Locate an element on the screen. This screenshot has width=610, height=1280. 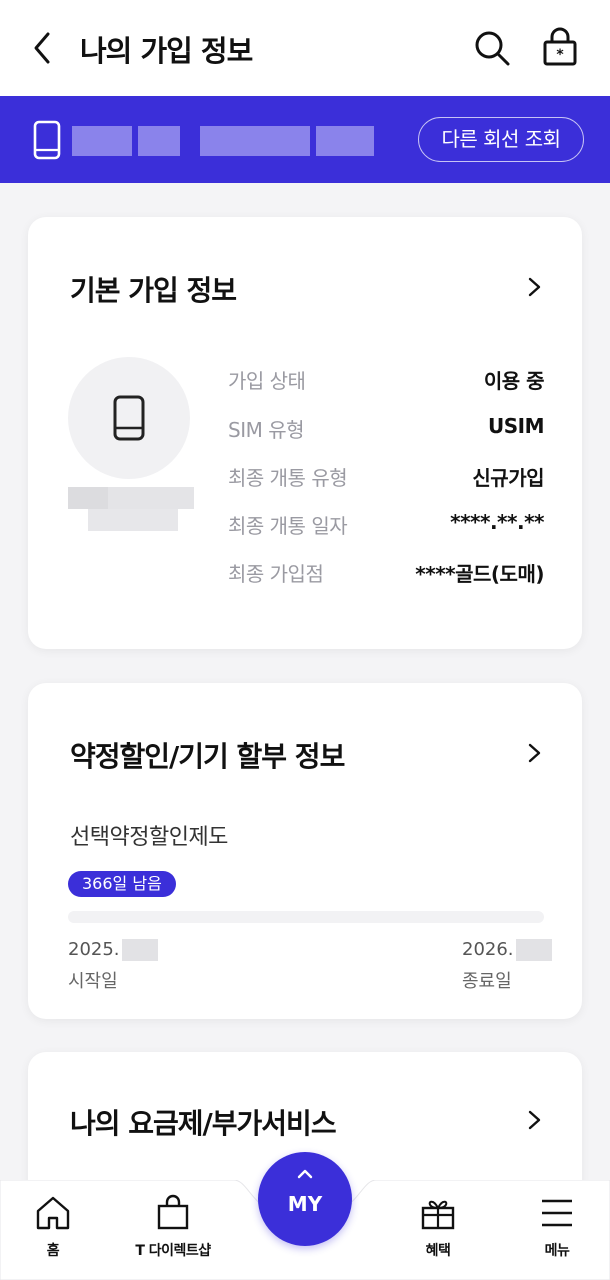
contract-info-title: 약정할인/기기 할부 정보 is located at coordinates (207, 756).